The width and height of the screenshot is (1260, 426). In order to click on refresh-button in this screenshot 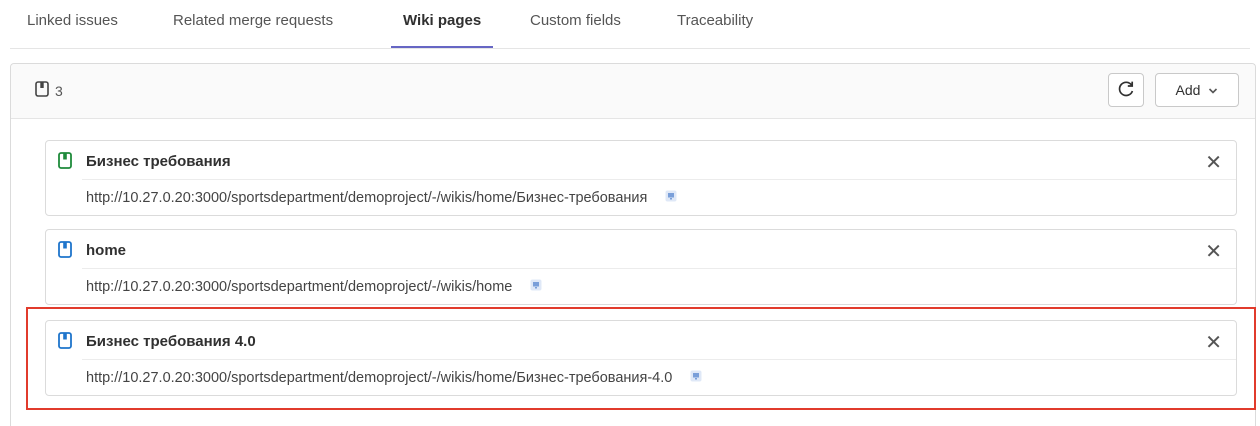, I will do `click(1126, 90)`.